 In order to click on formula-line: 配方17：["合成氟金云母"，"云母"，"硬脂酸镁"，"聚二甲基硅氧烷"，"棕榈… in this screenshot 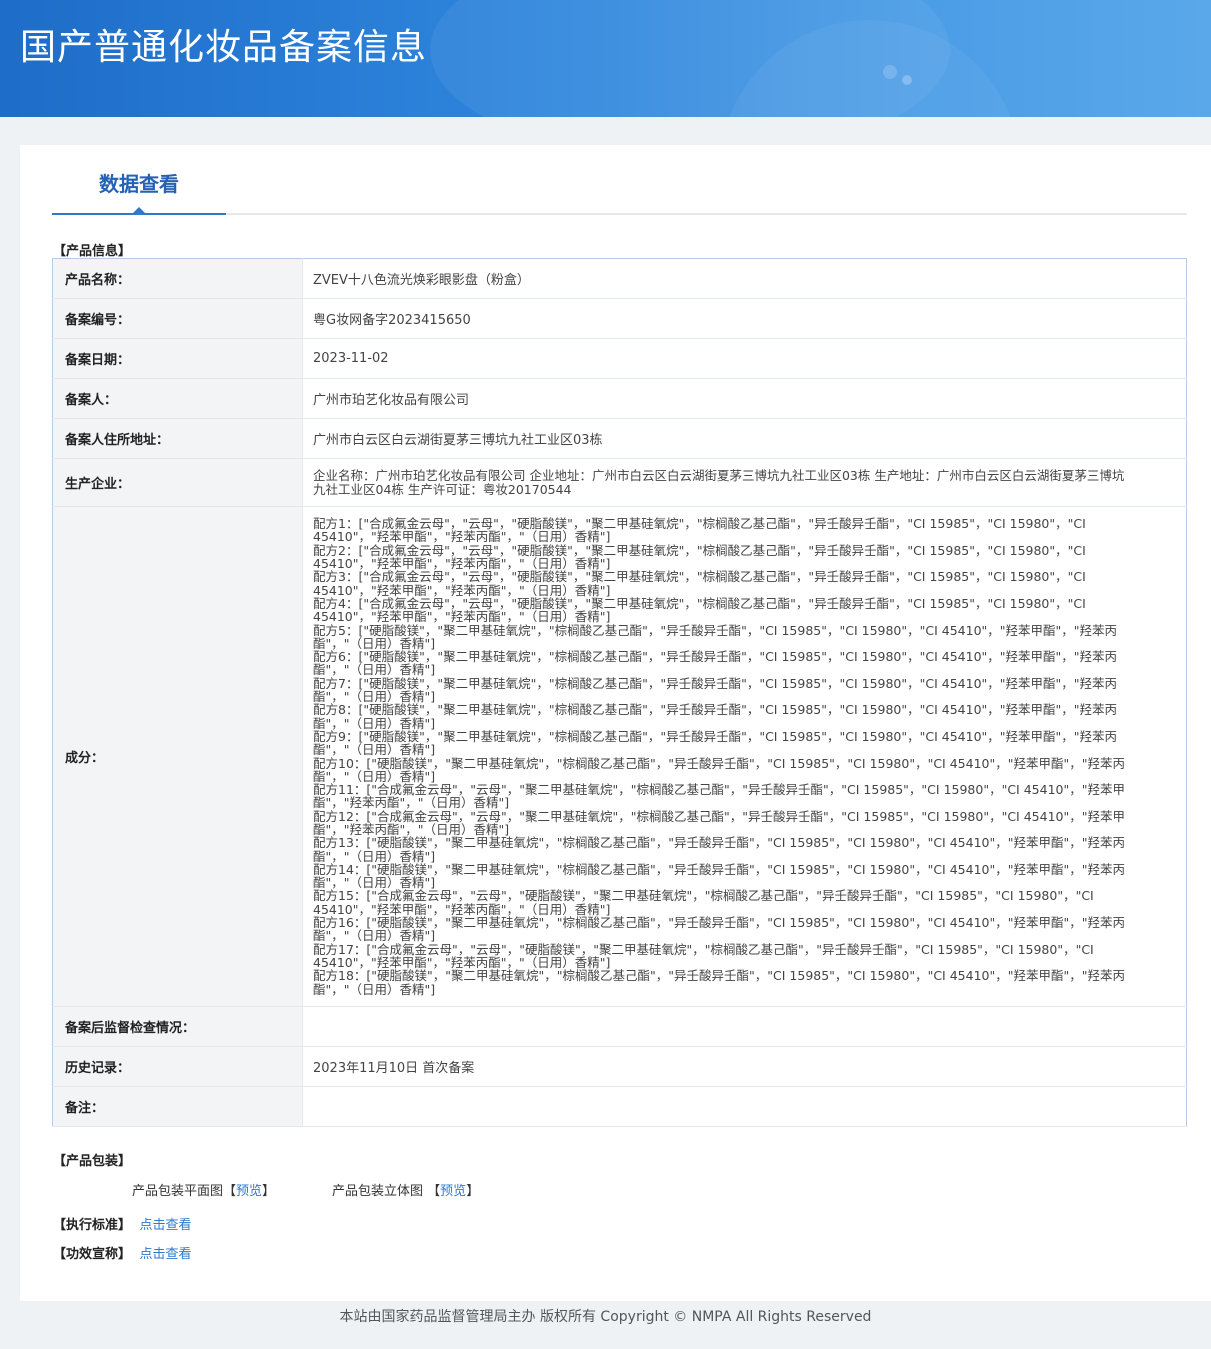, I will do `click(703, 955)`.